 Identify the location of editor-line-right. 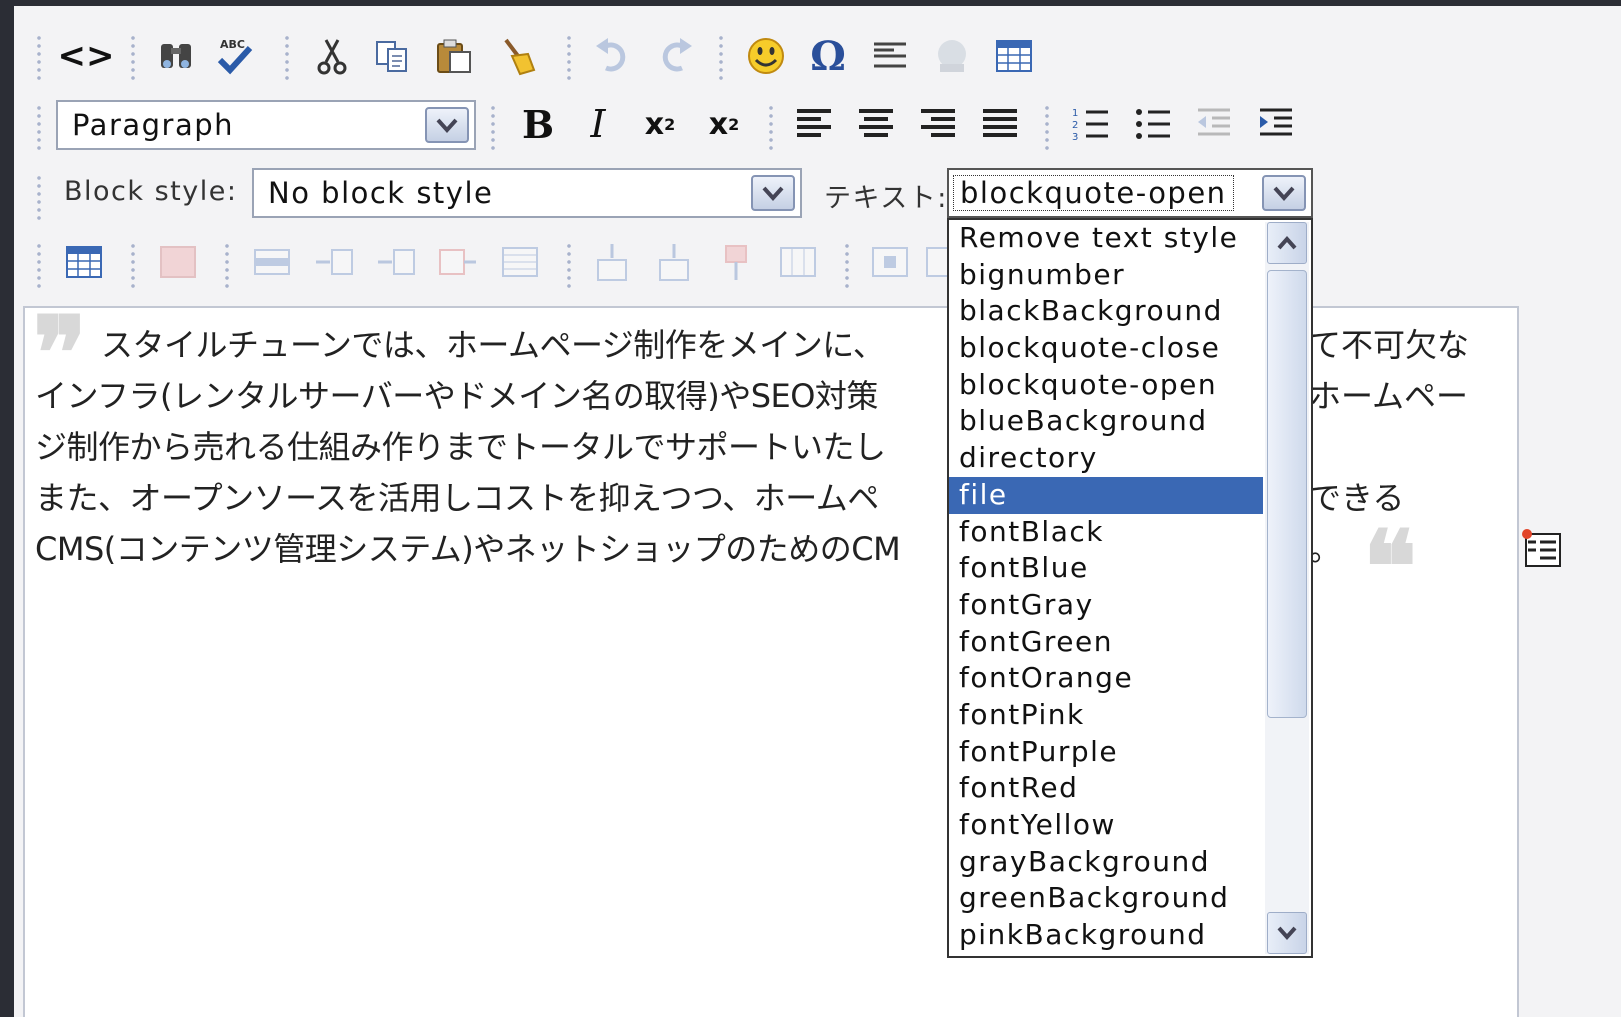
(1389, 447).